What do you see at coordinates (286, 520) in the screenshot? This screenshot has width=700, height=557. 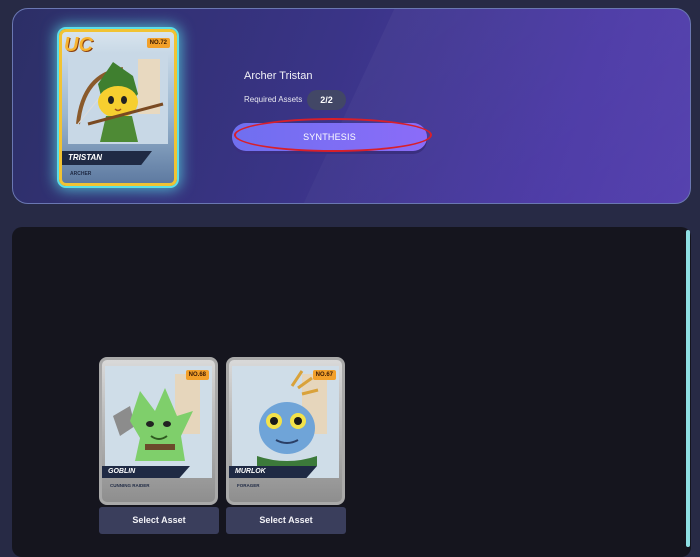 I see `select-asset-button-murlok: Select Asset` at bounding box center [286, 520].